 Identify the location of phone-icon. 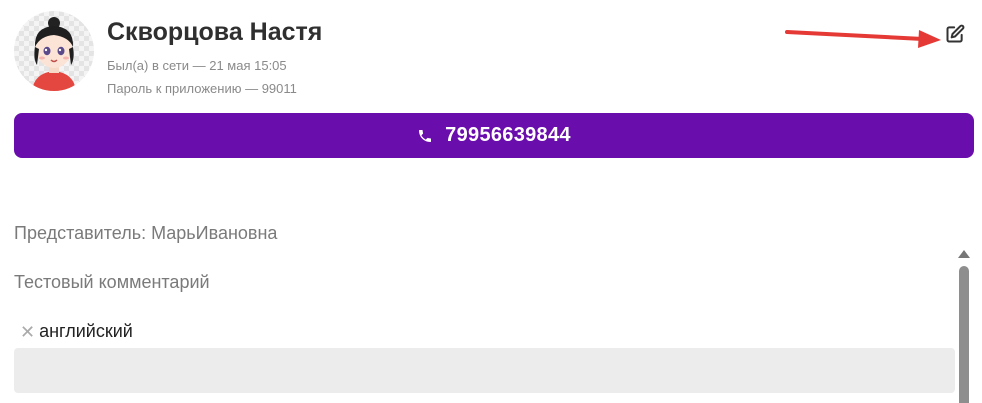
(425, 135).